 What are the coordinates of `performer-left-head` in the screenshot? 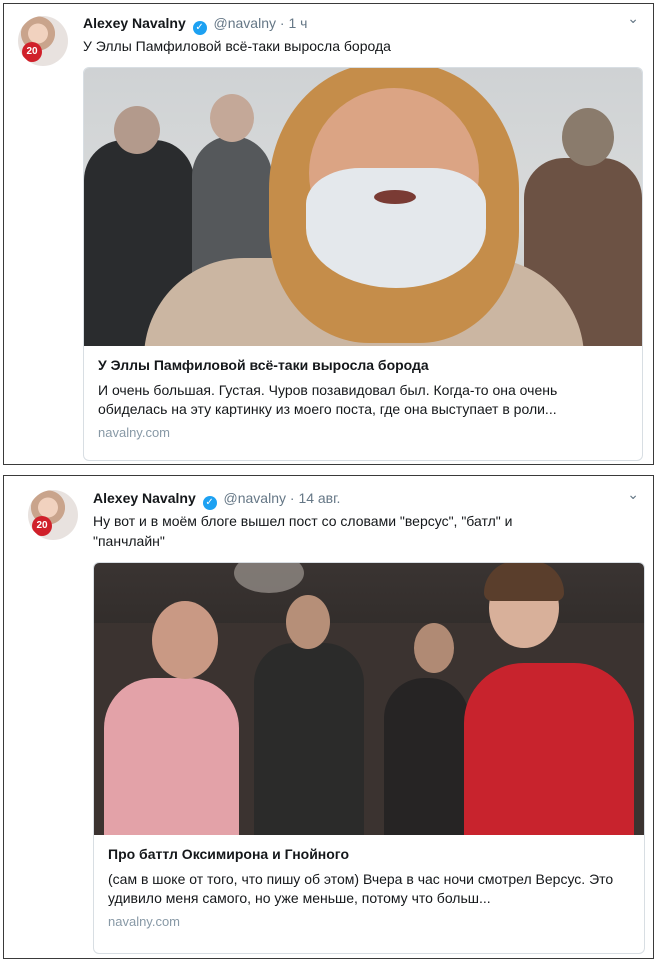 It's located at (185, 640).